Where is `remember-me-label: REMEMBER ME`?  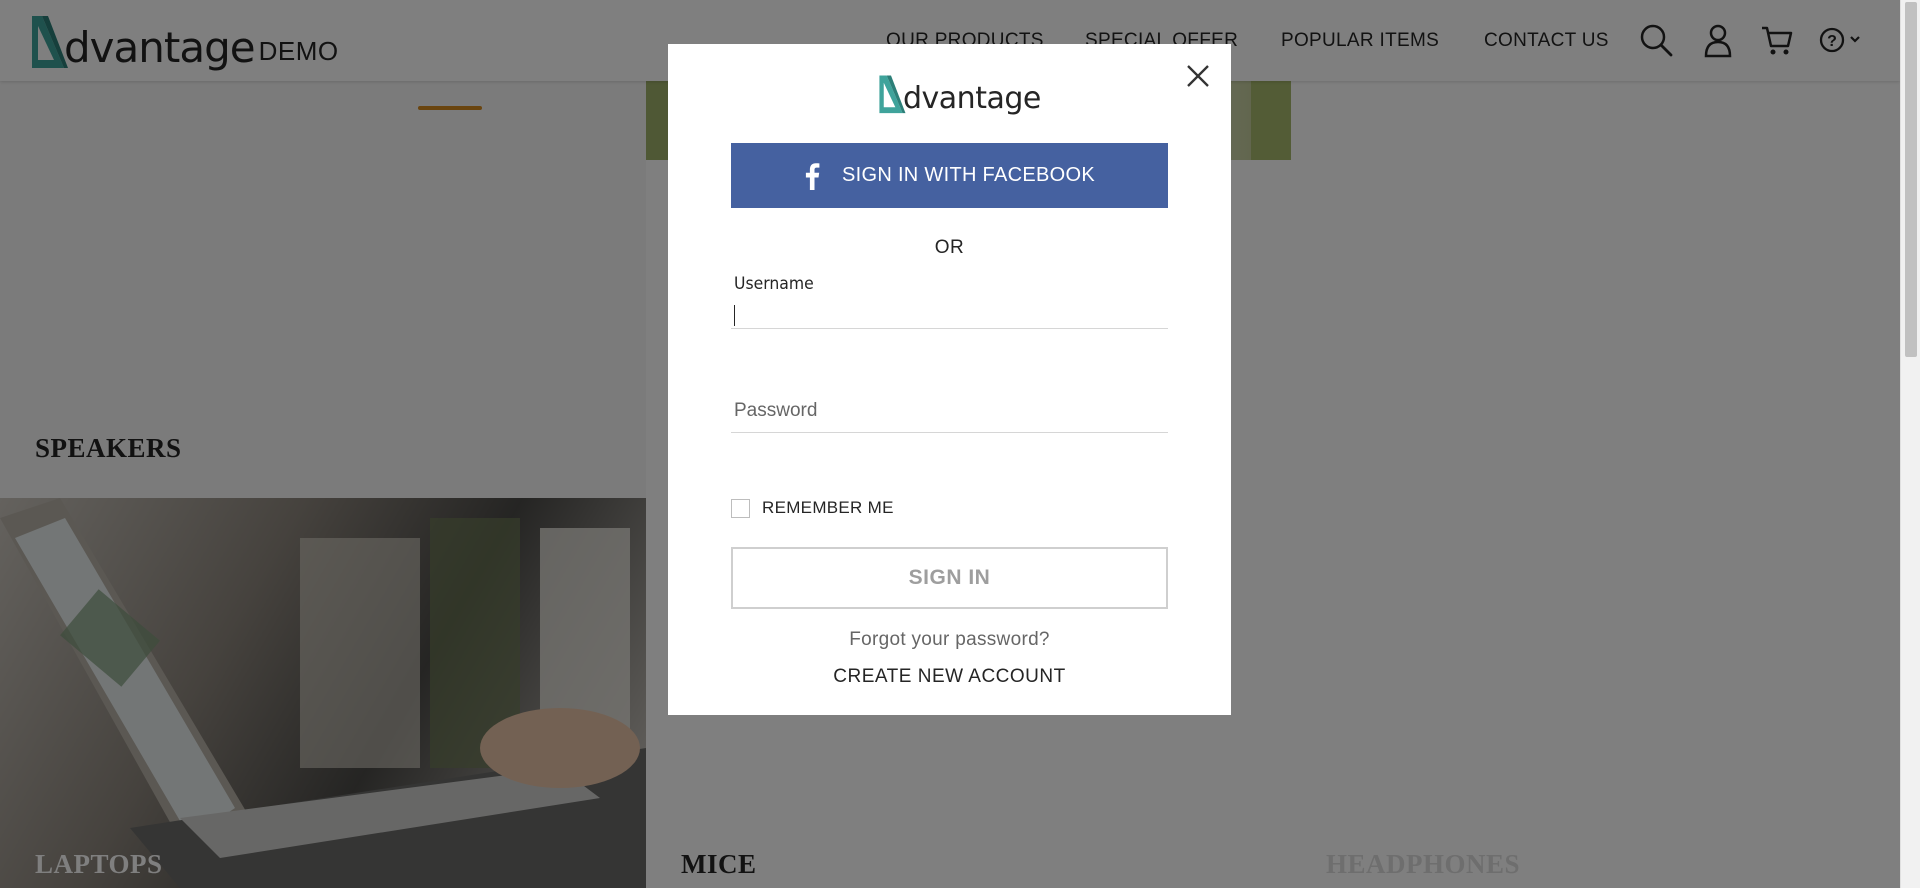 remember-me-label: REMEMBER ME is located at coordinates (828, 507).